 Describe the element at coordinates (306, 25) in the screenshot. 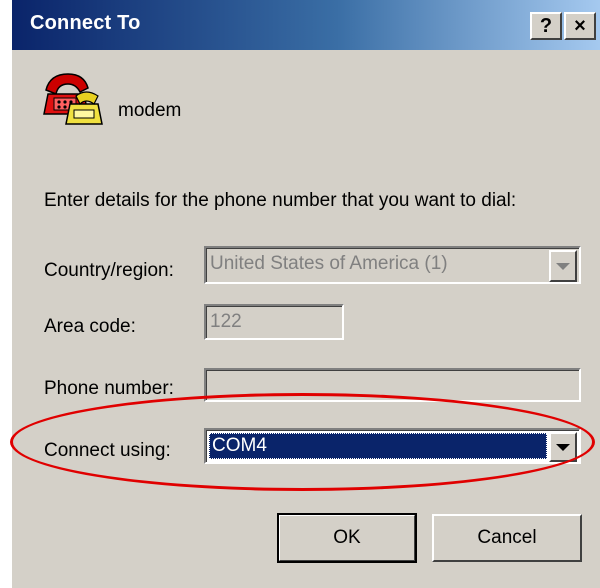

I see `title-bar: Connect To ? ×` at that location.